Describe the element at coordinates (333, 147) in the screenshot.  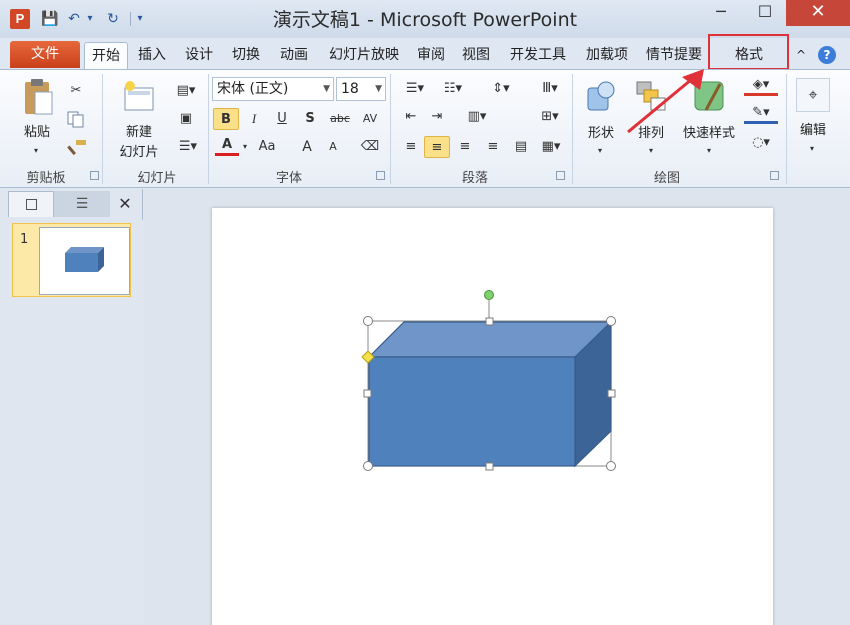
I see `shrink-font-button: A` at that location.